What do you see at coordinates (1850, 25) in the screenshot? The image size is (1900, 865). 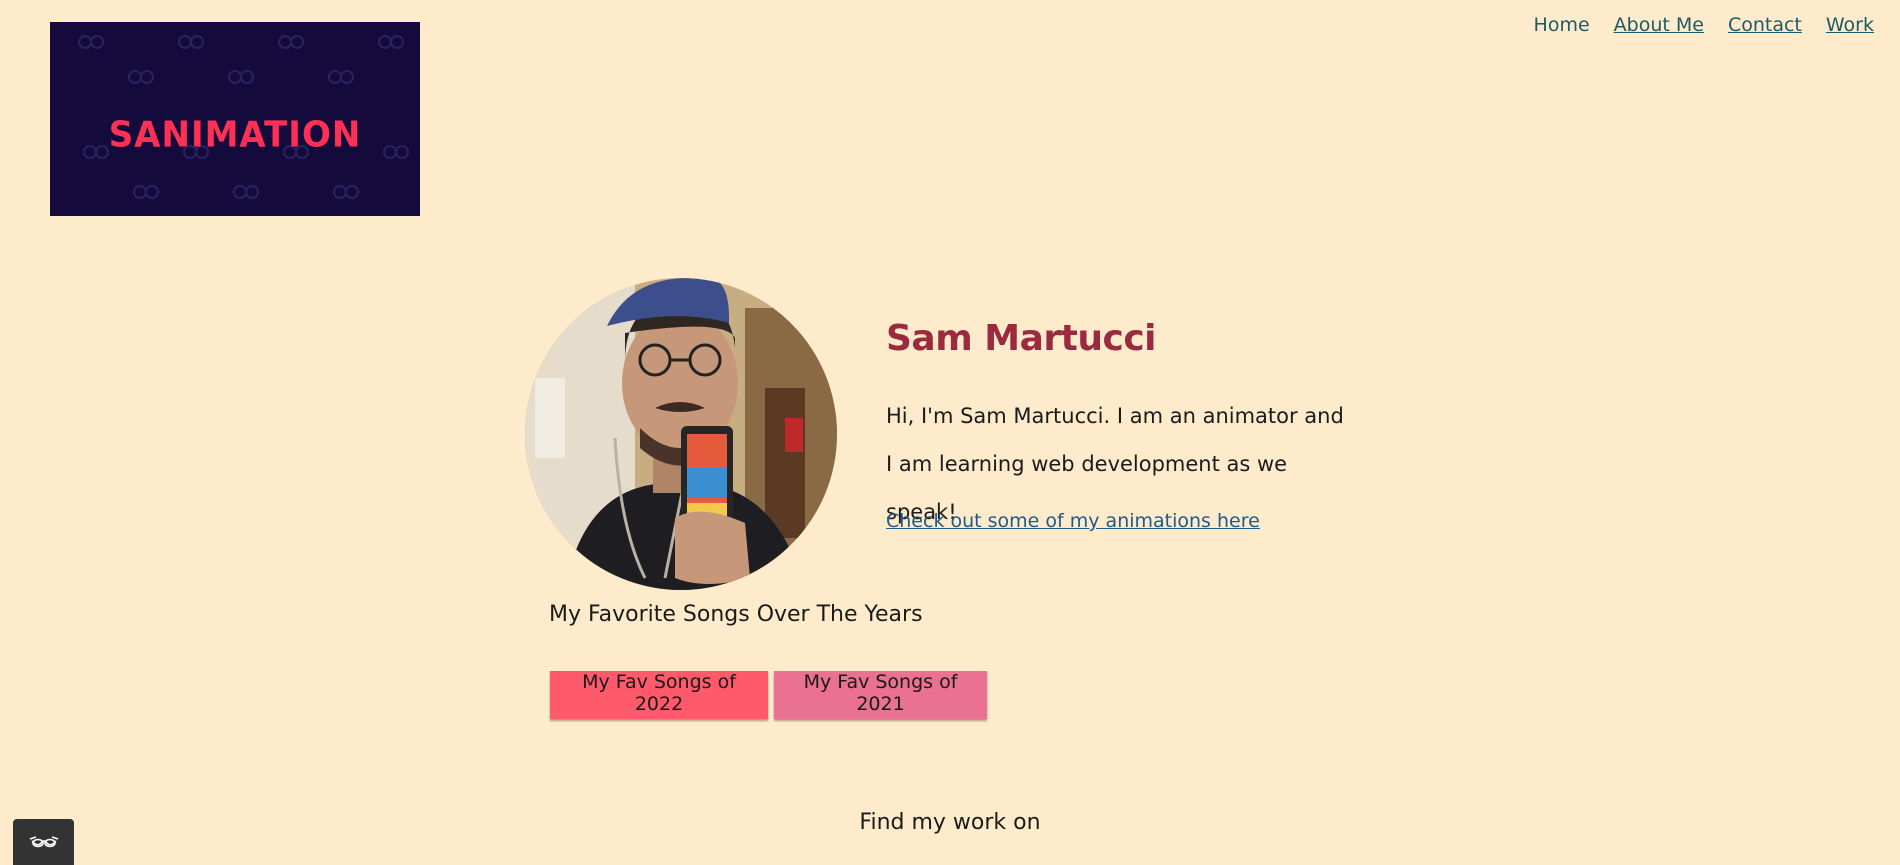 I see `nav-work-link: Work` at bounding box center [1850, 25].